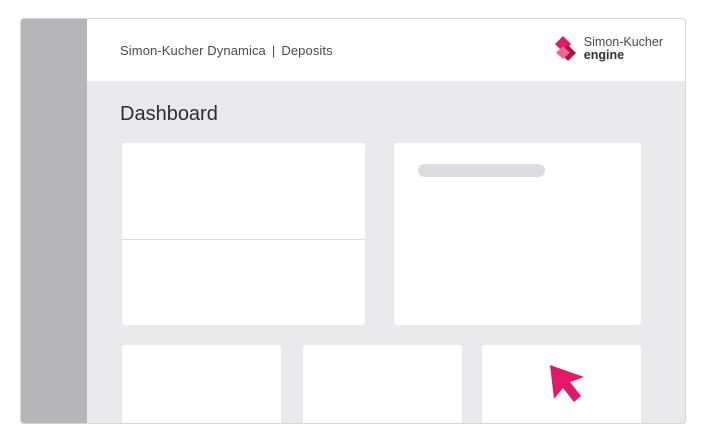 This screenshot has height=444, width=710. I want to click on pointer-cursor-icon, so click(567, 383).